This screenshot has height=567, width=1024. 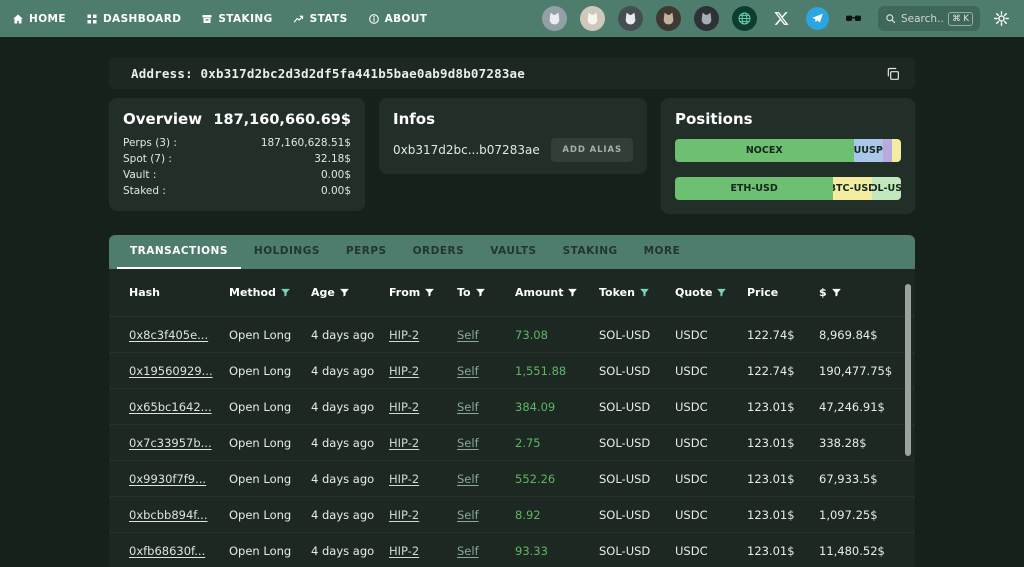 What do you see at coordinates (886, 188) in the screenshot?
I see `position-segment: SOL-USD` at bounding box center [886, 188].